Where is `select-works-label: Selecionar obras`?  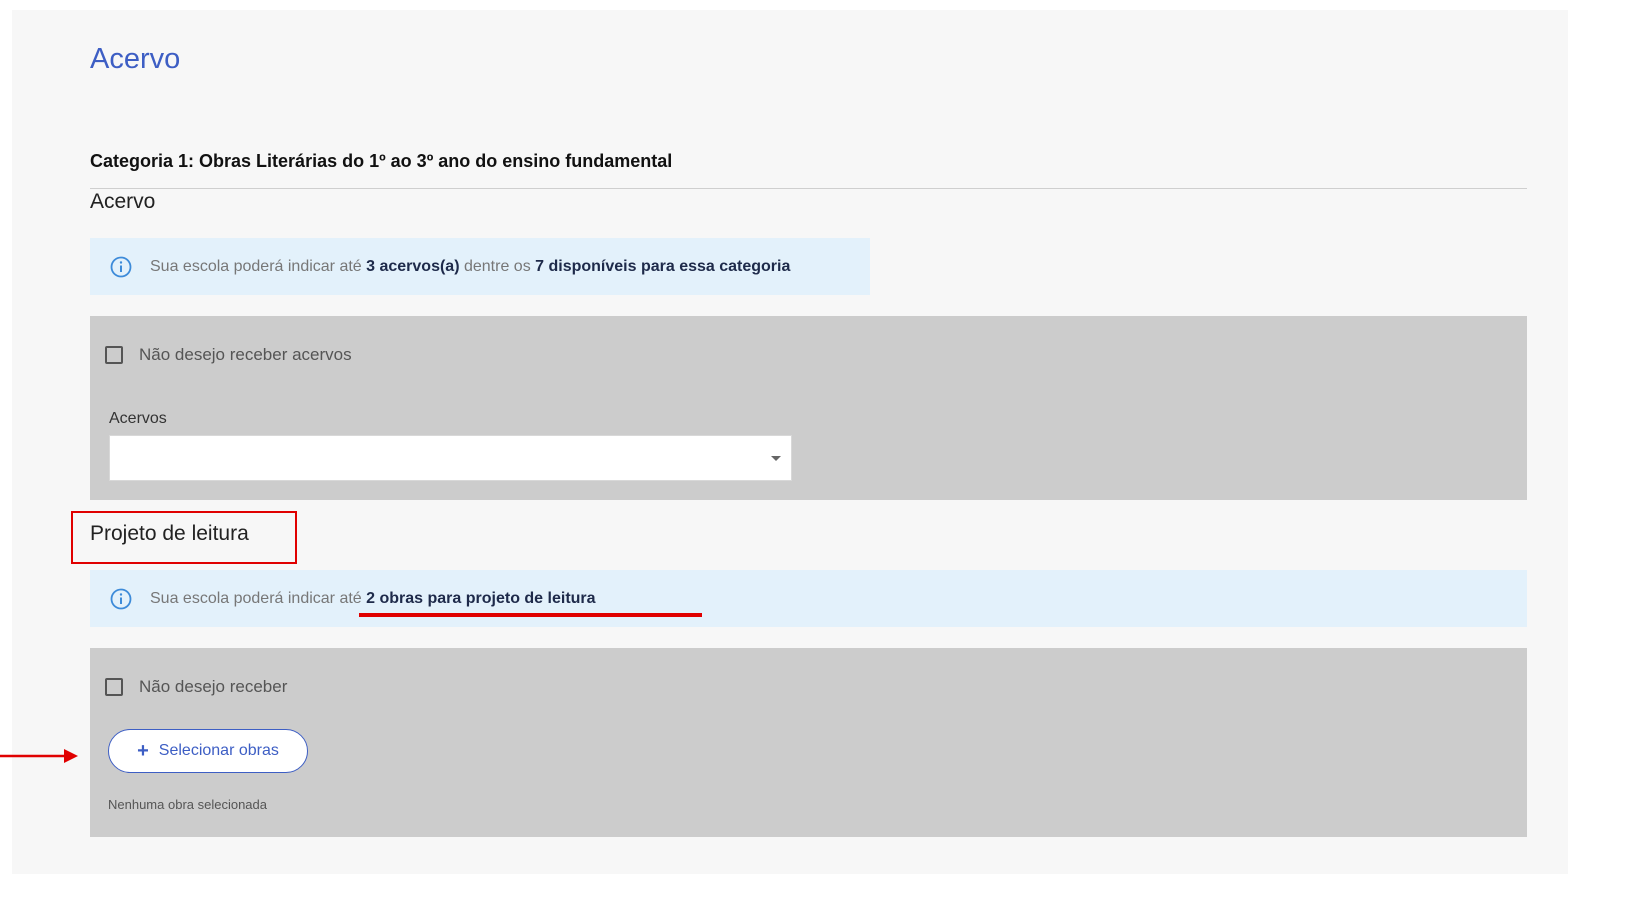
select-works-label: Selecionar obras is located at coordinates (218, 750).